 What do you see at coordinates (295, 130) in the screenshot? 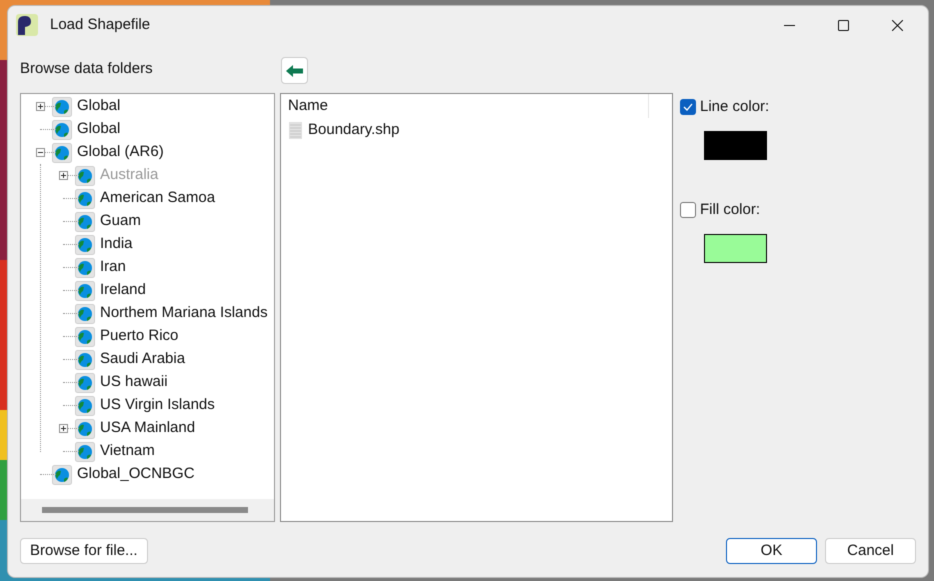
I see `file-icon` at bounding box center [295, 130].